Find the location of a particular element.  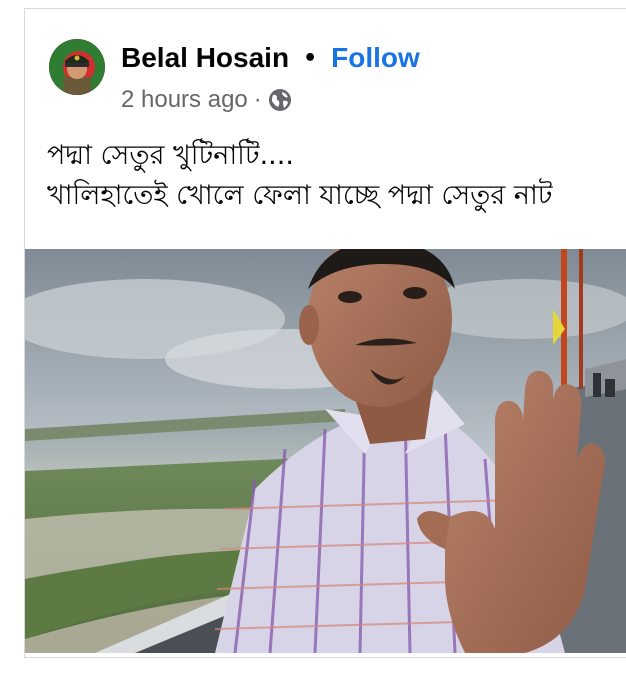

avatar is located at coordinates (77, 67).